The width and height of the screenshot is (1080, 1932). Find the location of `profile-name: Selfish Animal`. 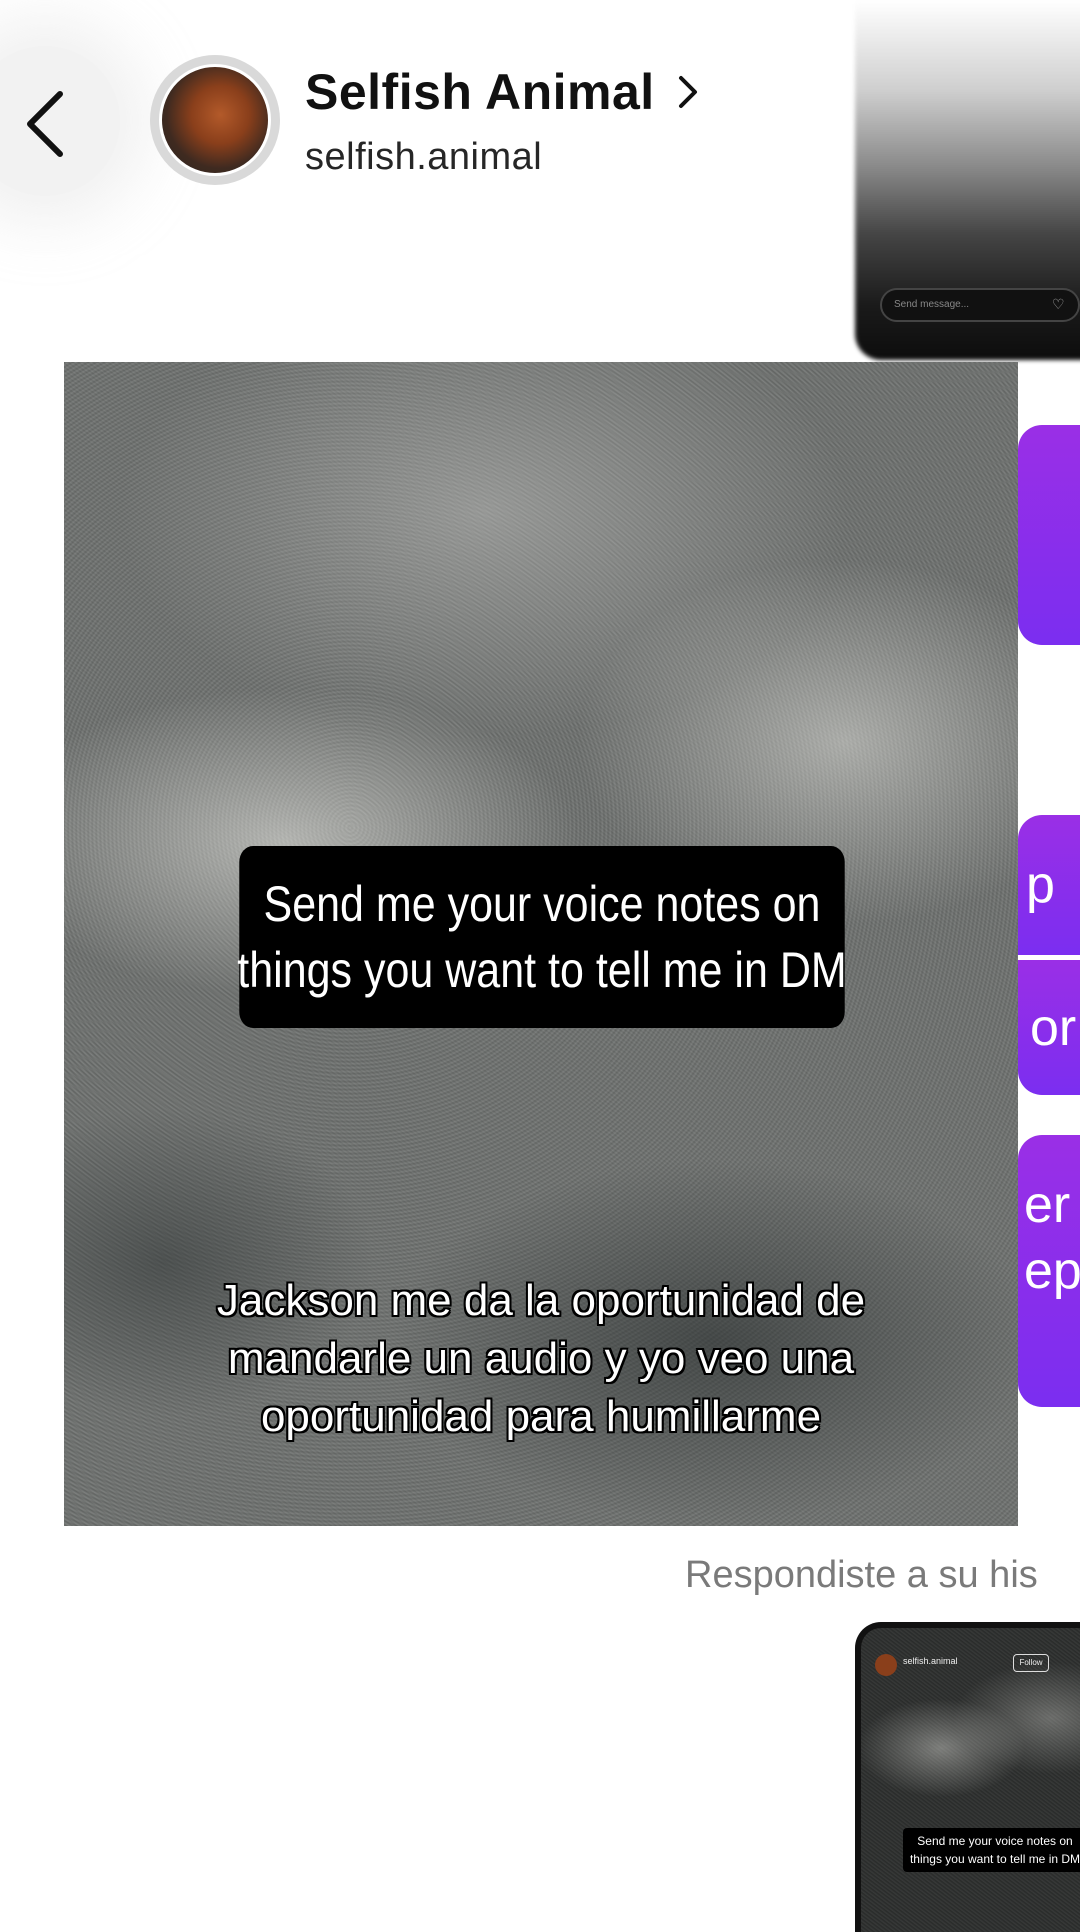

profile-name: Selfish Animal is located at coordinates (480, 92).